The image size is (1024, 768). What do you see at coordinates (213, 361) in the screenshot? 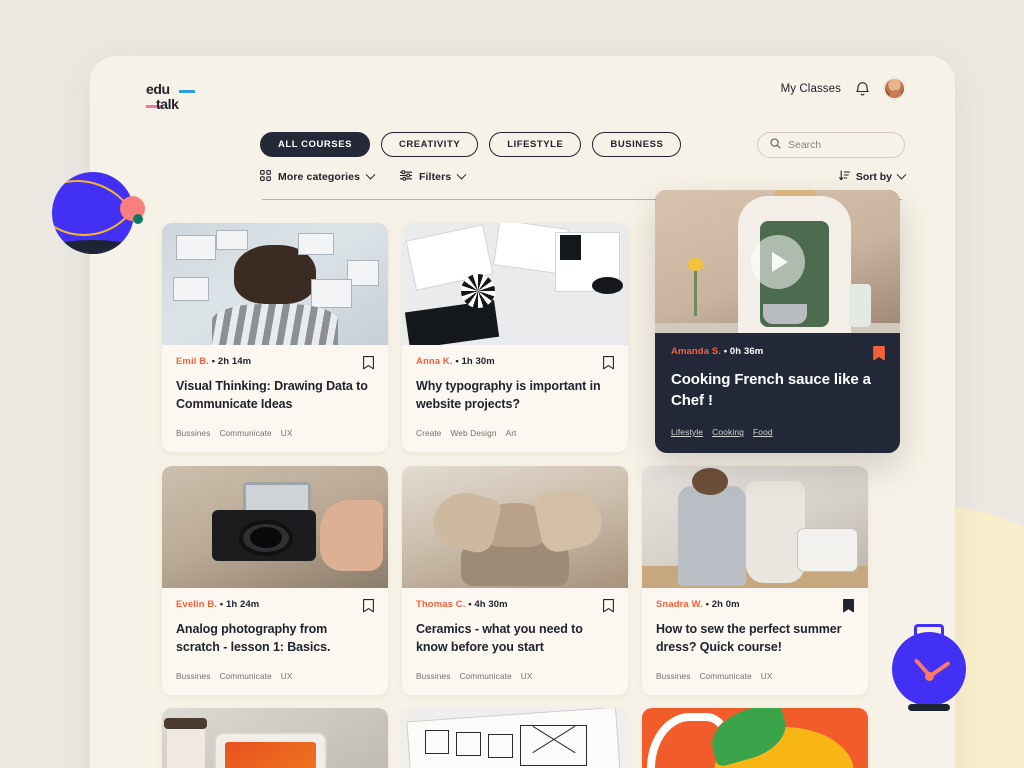
I see `course-meta: Emil B. • 2h 14m` at bounding box center [213, 361].